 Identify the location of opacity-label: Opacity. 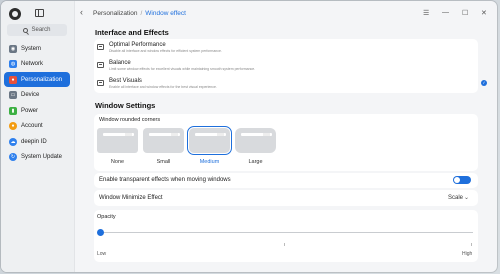
(106, 217).